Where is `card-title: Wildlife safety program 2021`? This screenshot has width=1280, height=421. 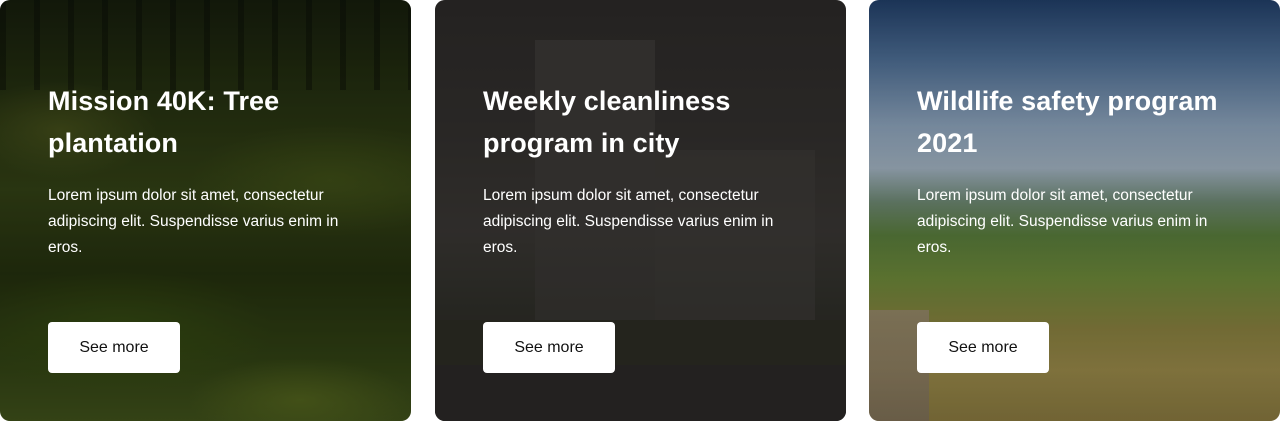
card-title: Wildlife safety program 2021 is located at coordinates (1067, 122).